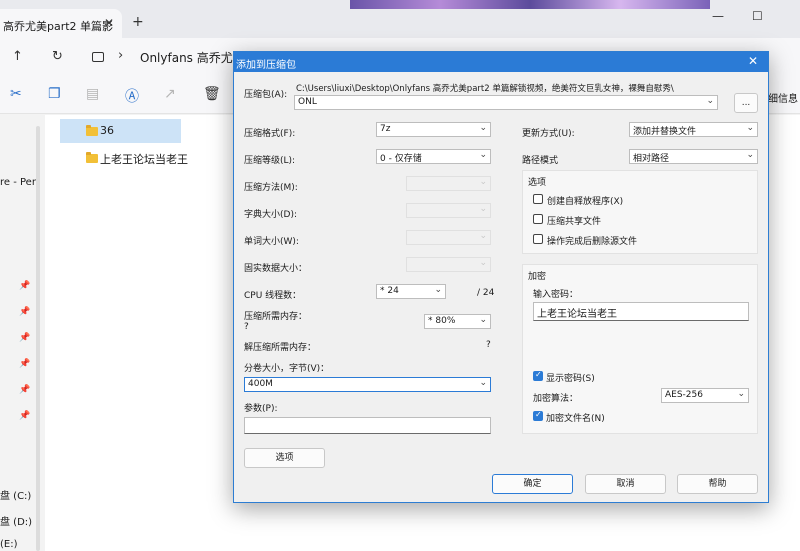 The image size is (800, 551). Describe the element at coordinates (261, 409) in the screenshot. I see `params-label: 参数(P):` at that location.